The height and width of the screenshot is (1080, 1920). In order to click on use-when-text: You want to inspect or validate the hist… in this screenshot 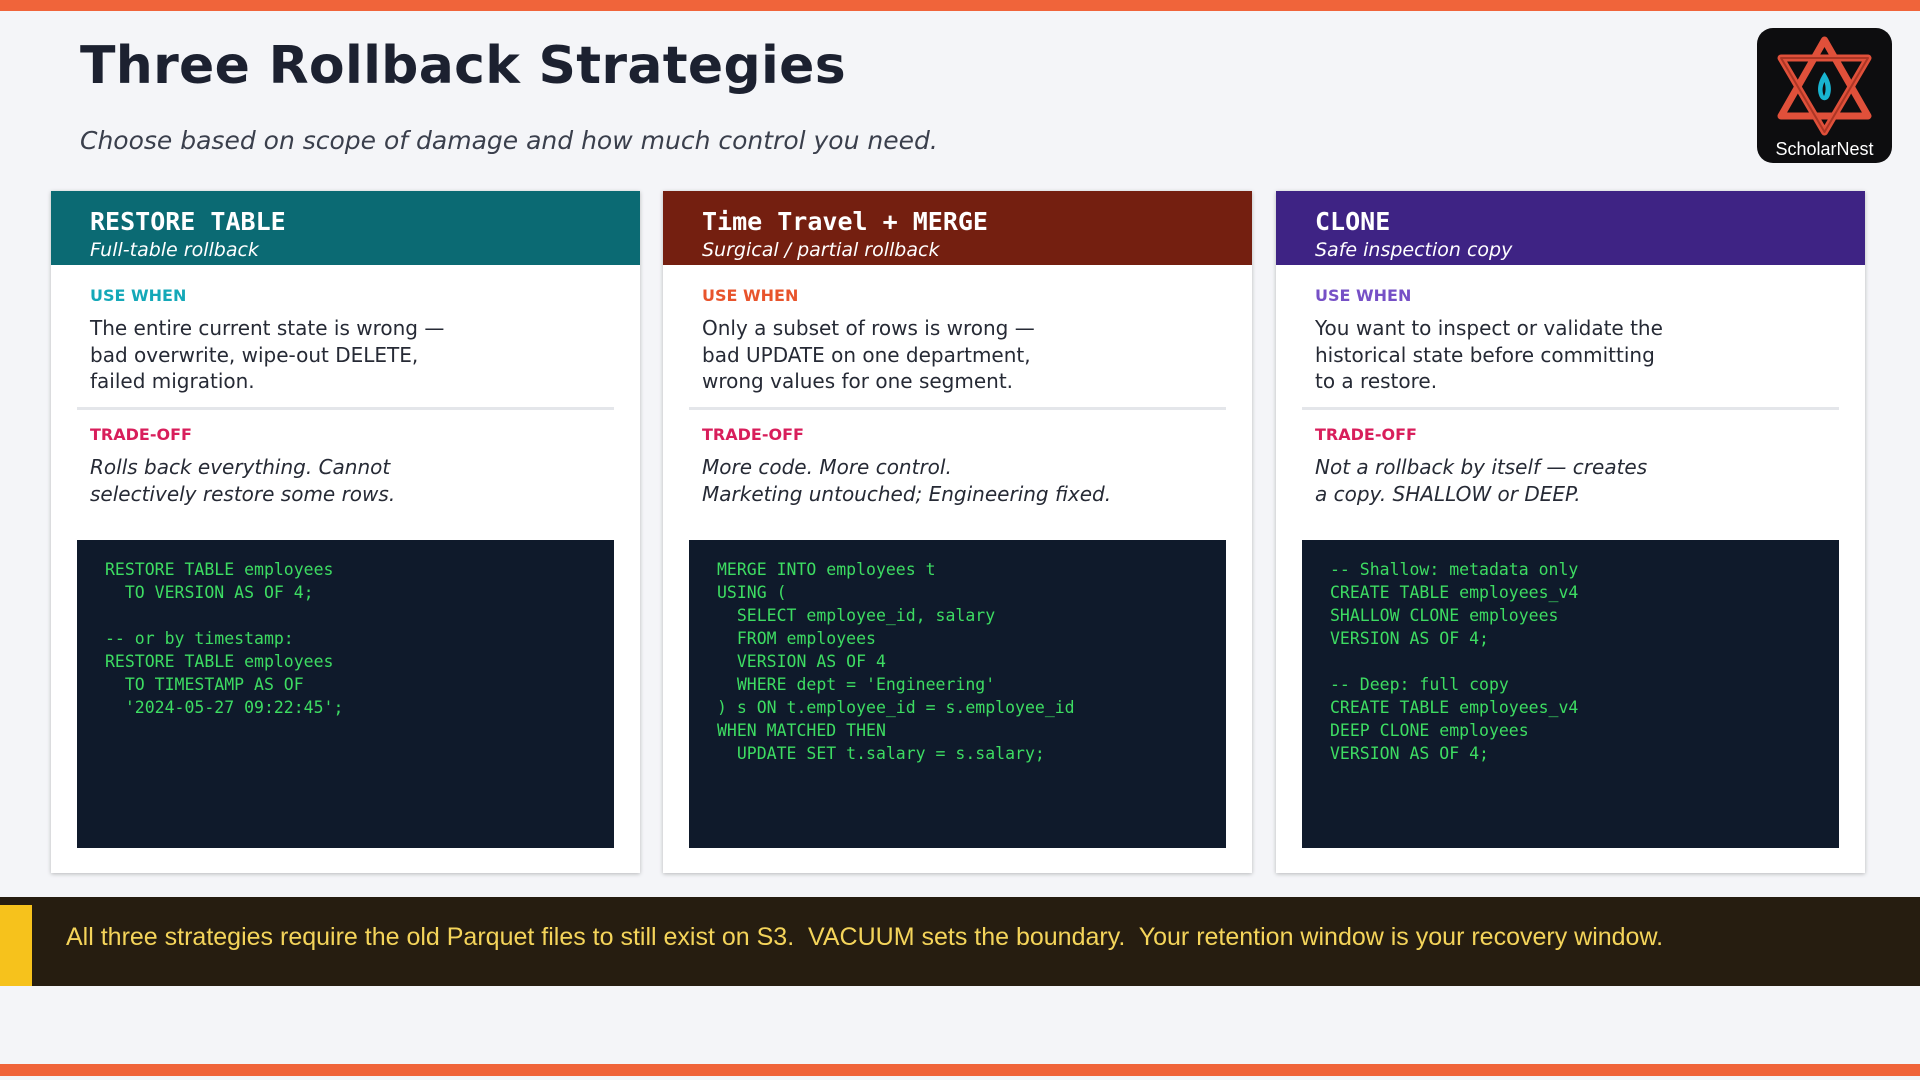, I will do `click(1489, 354)`.